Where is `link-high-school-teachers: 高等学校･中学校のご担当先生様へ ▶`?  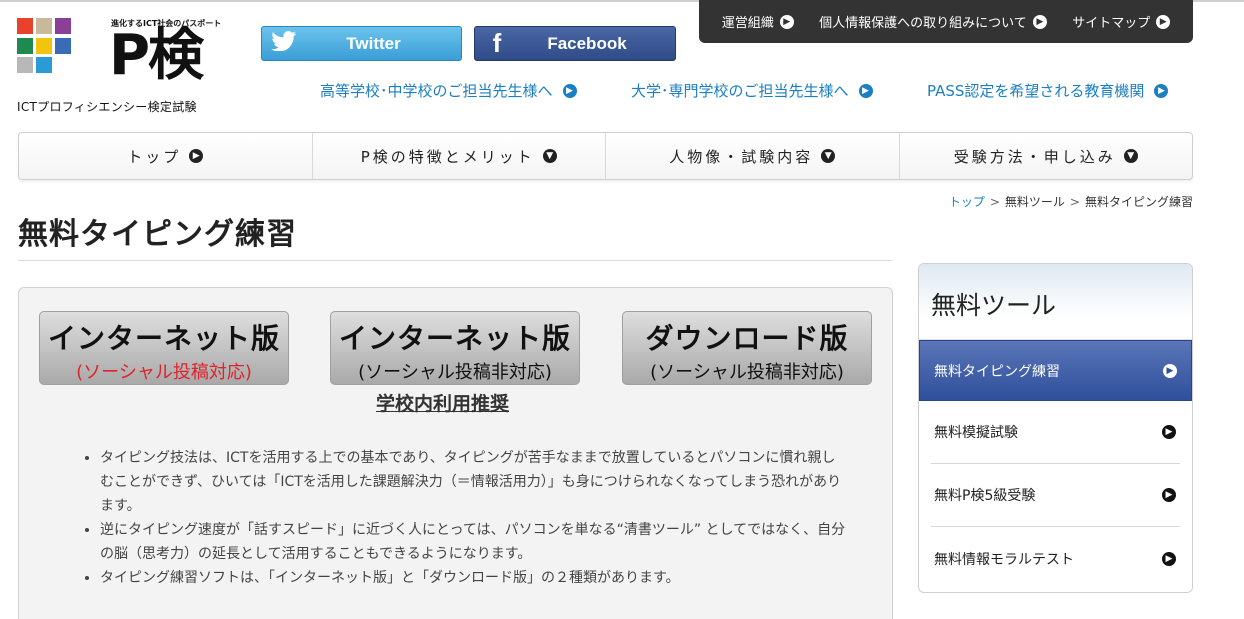
link-high-school-teachers: 高等学校･中学校のご担当先生様へ ▶ is located at coordinates (448, 90).